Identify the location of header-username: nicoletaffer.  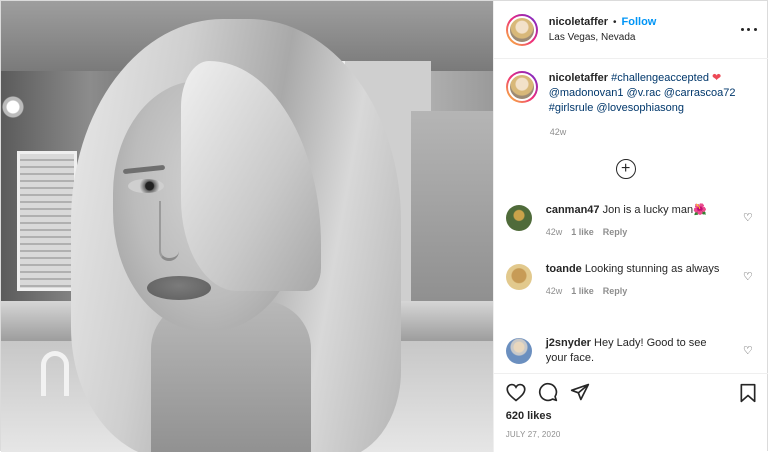
(578, 22).